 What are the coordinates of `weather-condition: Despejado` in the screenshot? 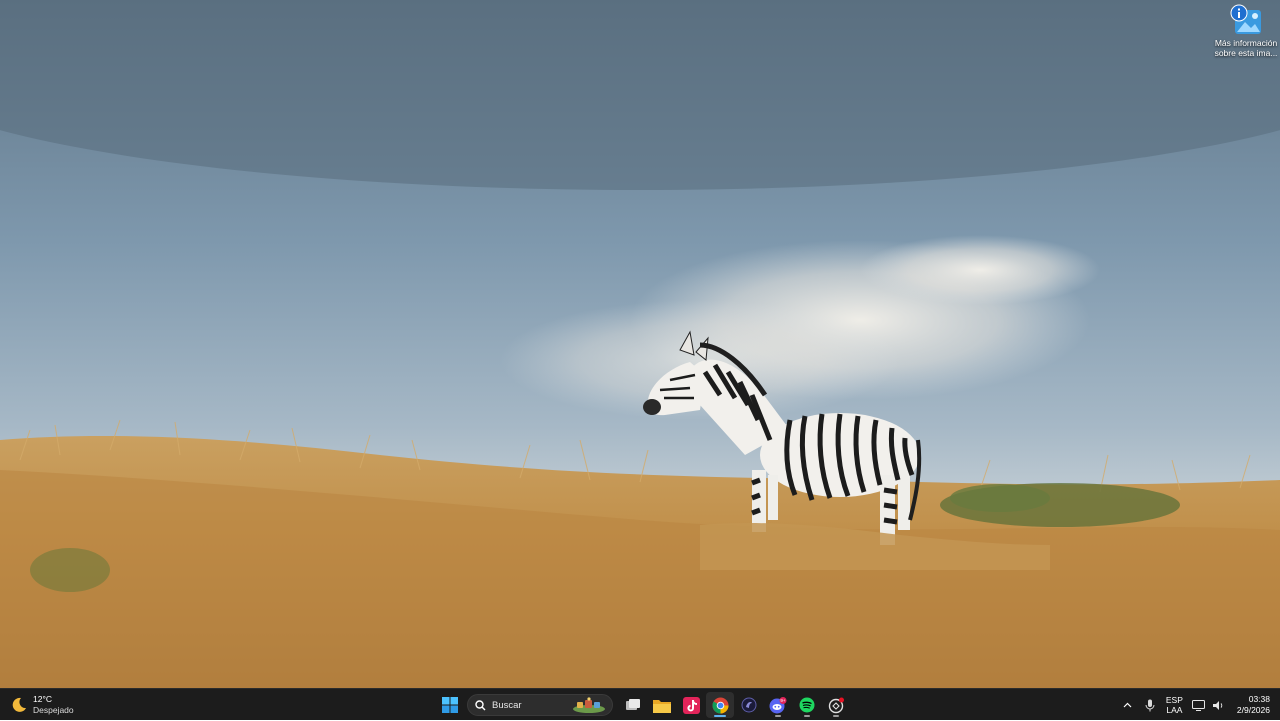 It's located at (53, 710).